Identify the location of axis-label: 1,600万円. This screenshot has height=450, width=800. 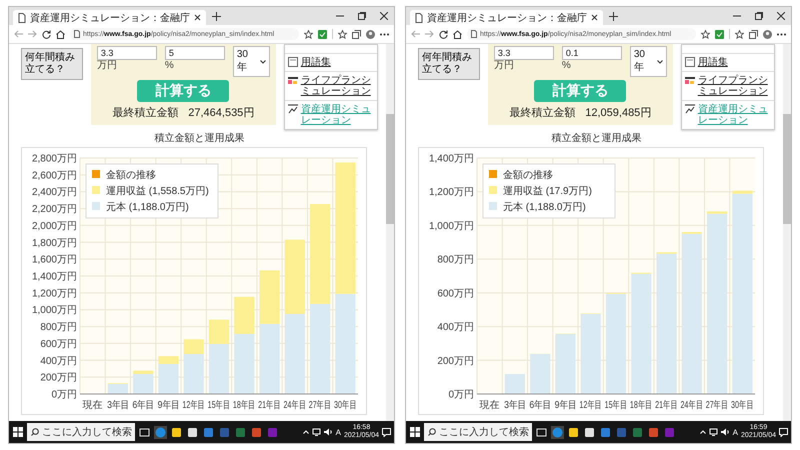
(54, 260).